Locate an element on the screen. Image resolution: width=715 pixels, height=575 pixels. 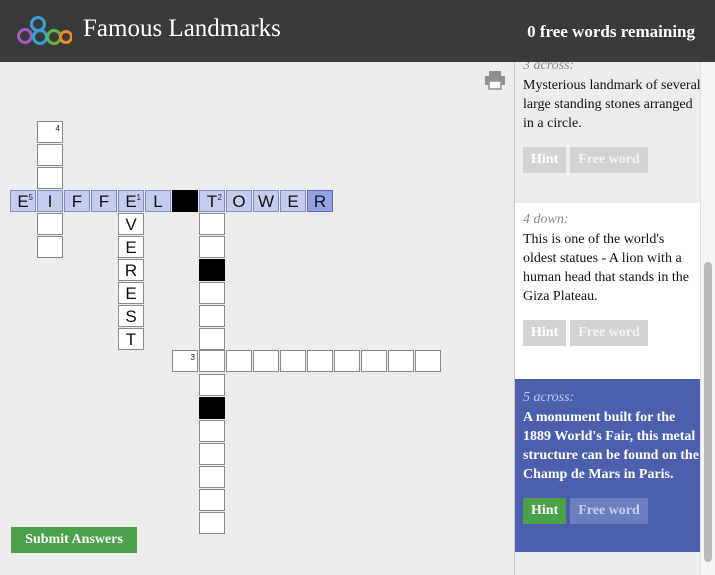
crossword-cell: T is located at coordinates (131, 339).